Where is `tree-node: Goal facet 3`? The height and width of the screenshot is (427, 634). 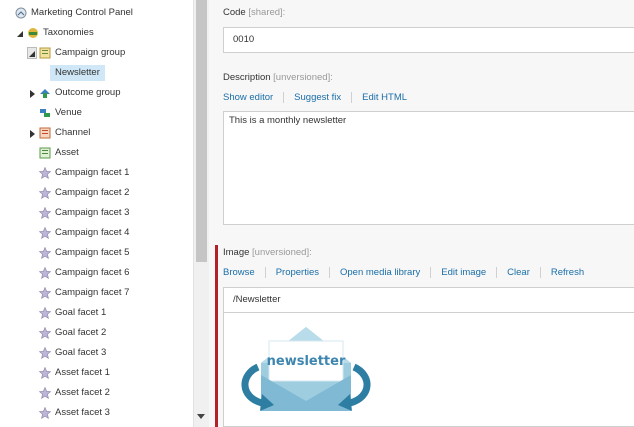 tree-node: Goal facet 3 is located at coordinates (96, 353).